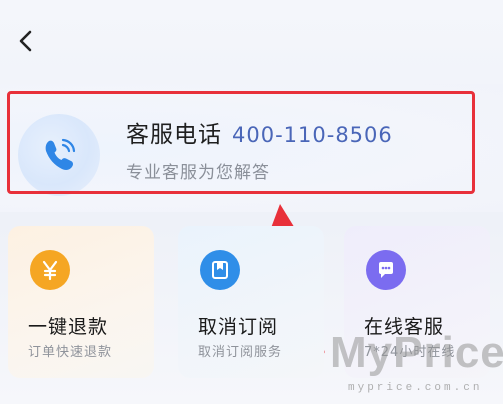  What do you see at coordinates (81, 302) in the screenshot?
I see `refund-card: 一键退款 订单快速退款` at bounding box center [81, 302].